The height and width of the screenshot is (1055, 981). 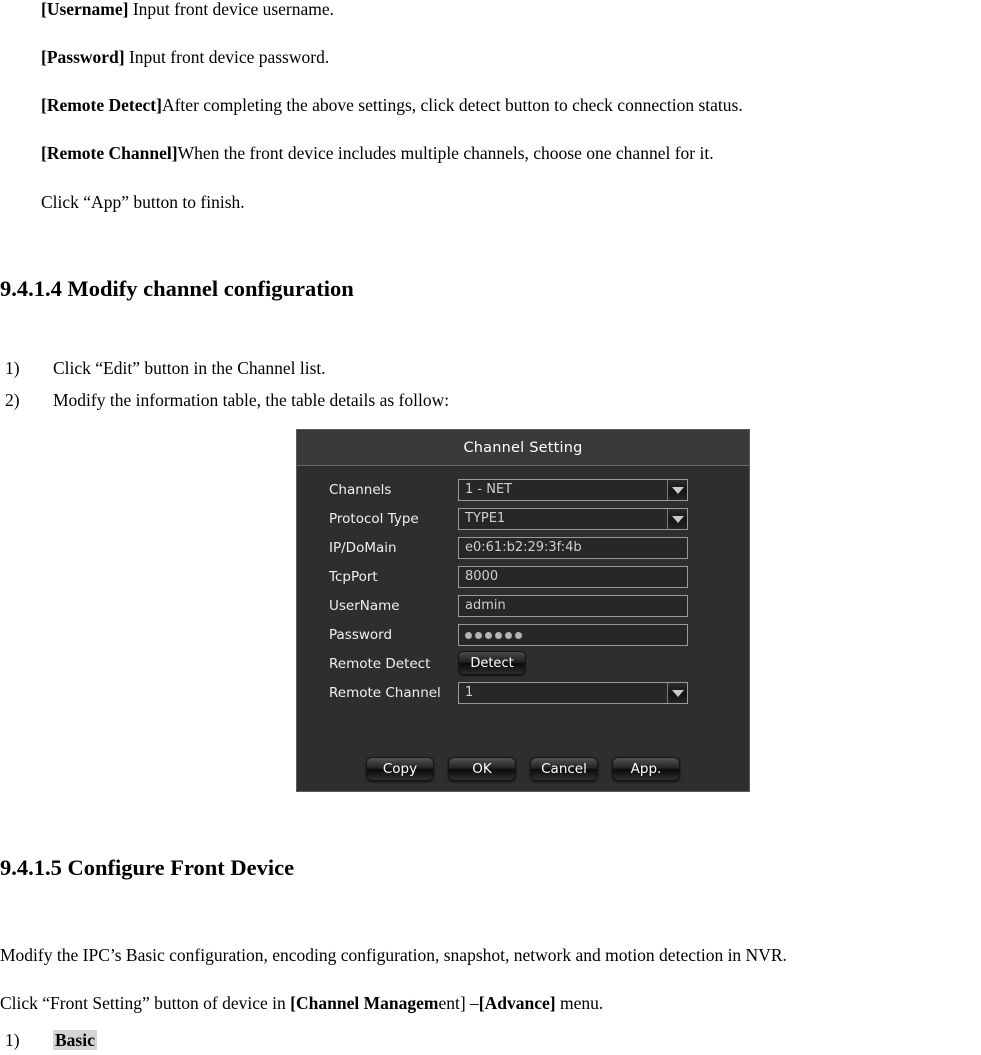 I want to click on dropdown-value-remote-channel: 1, so click(x=469, y=692).